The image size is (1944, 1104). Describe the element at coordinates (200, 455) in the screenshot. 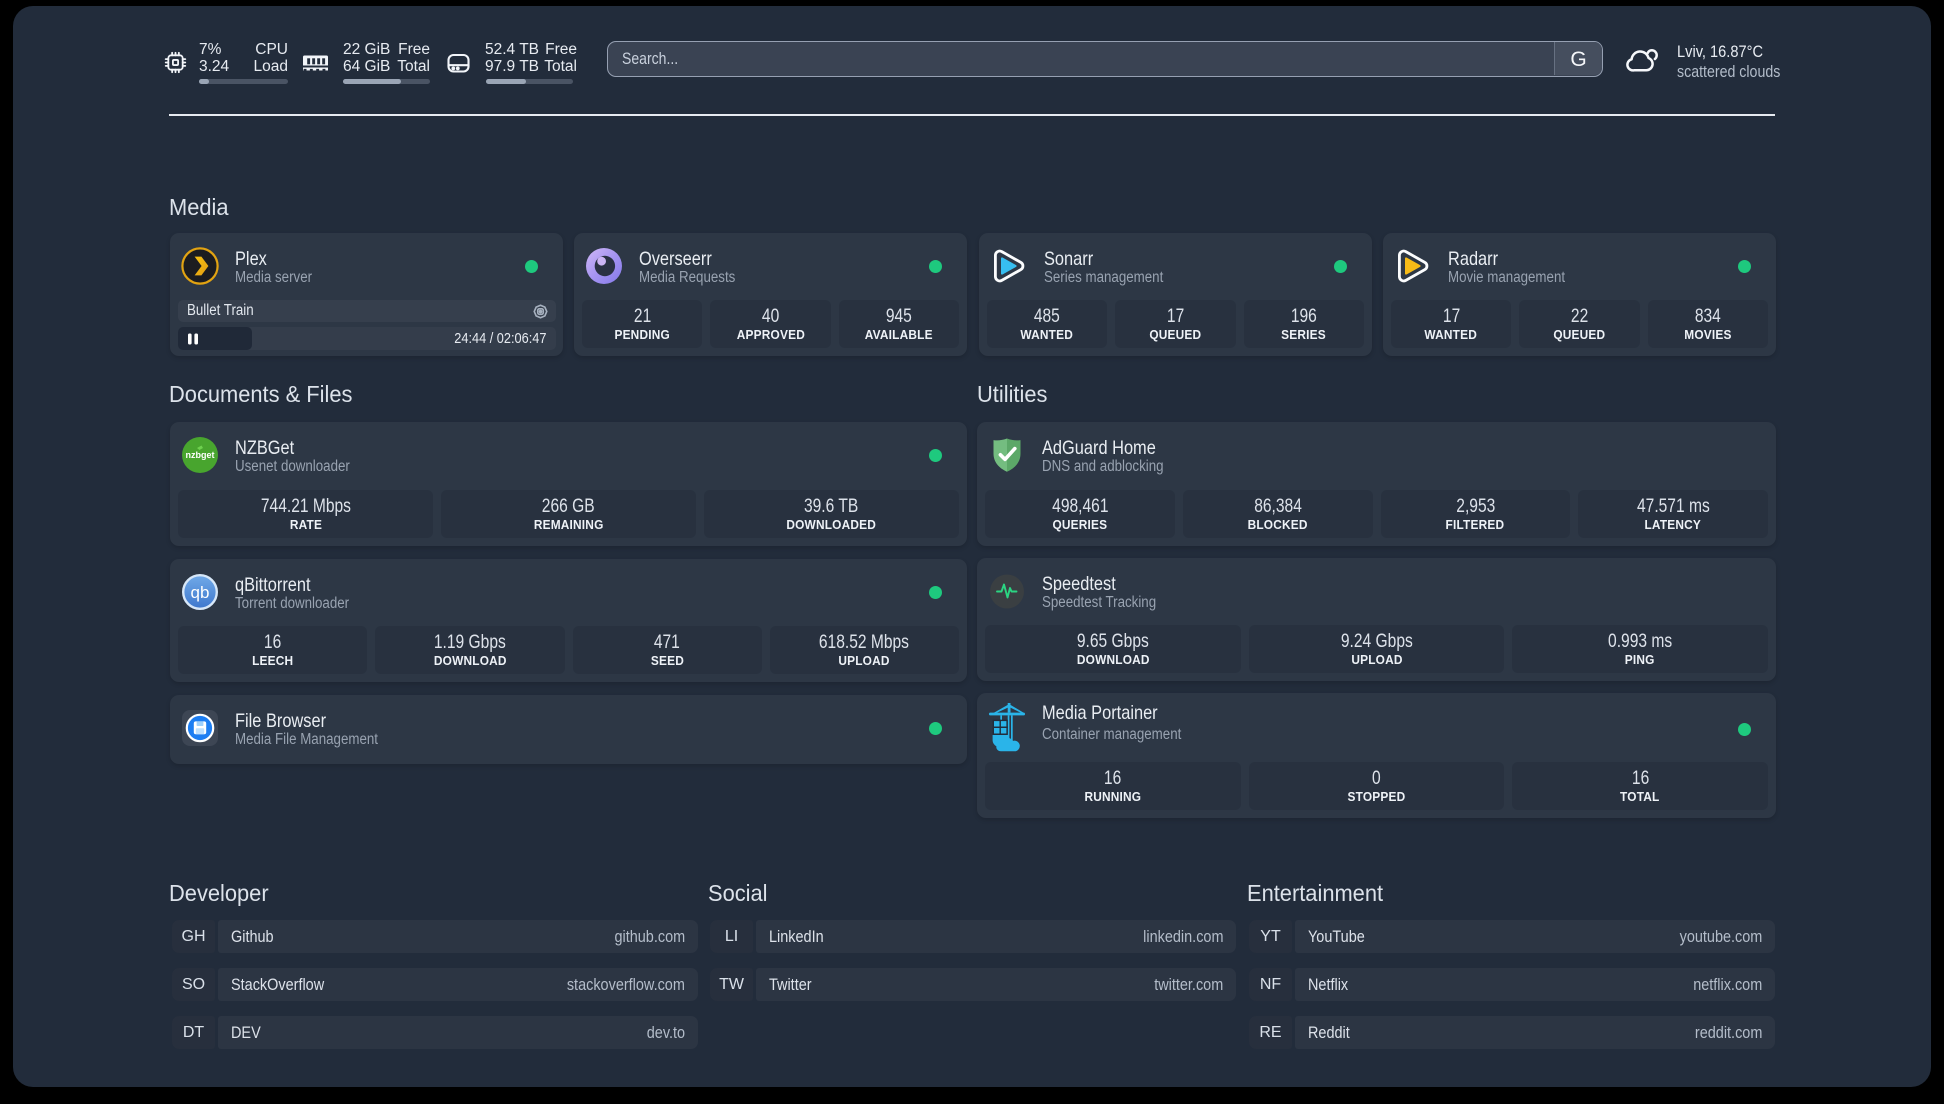

I see `svg-text: nzbget` at that location.